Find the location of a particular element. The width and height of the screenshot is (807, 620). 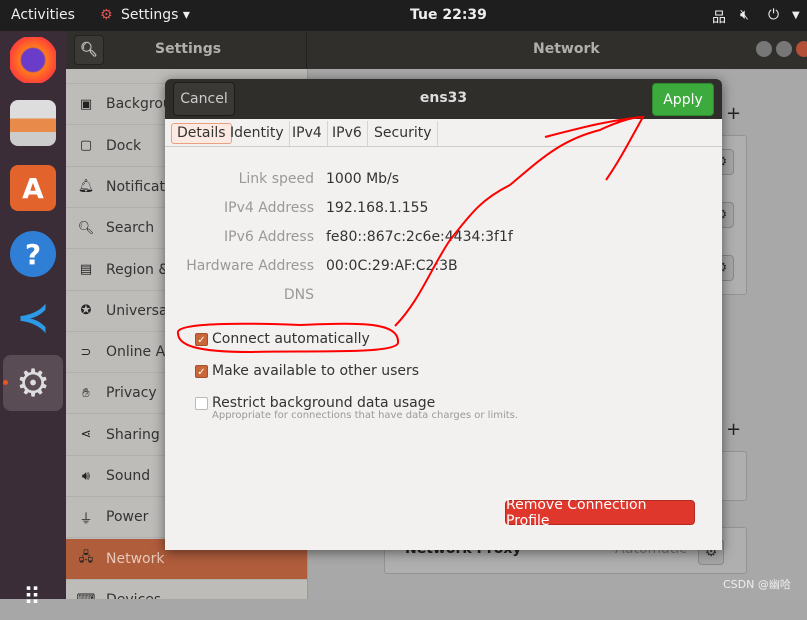

annotation-circle is located at coordinates (288, 338).